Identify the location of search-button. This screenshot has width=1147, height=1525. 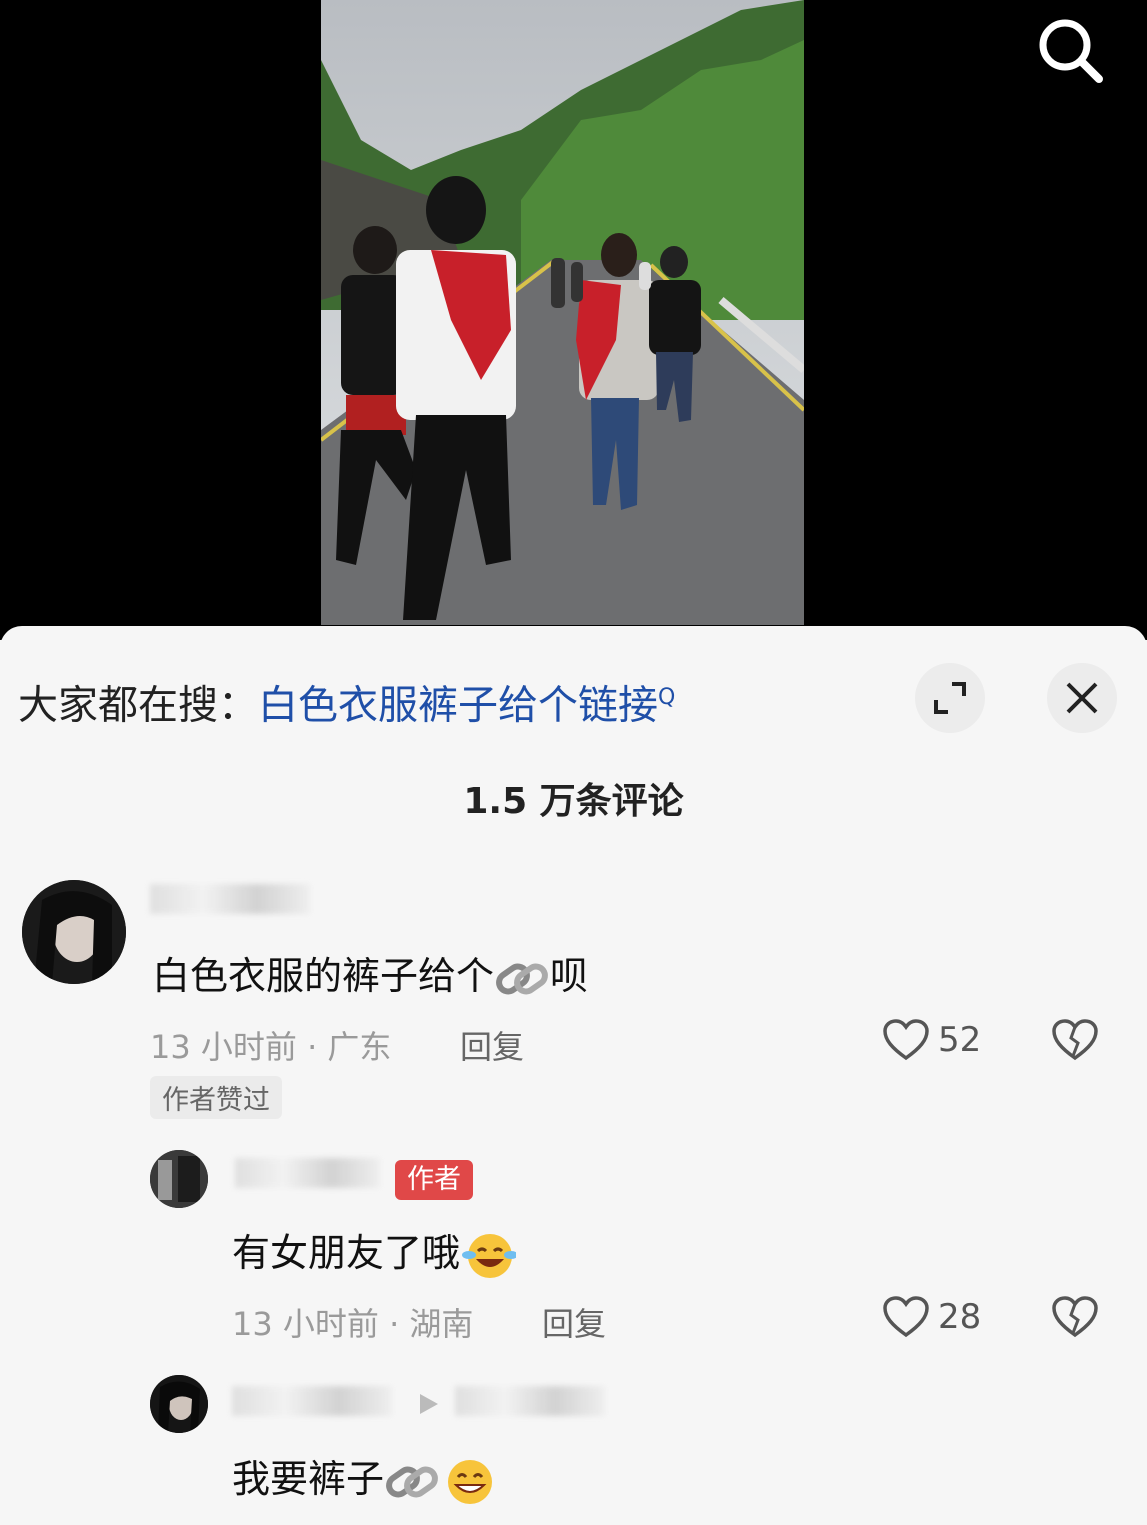
(1070, 50).